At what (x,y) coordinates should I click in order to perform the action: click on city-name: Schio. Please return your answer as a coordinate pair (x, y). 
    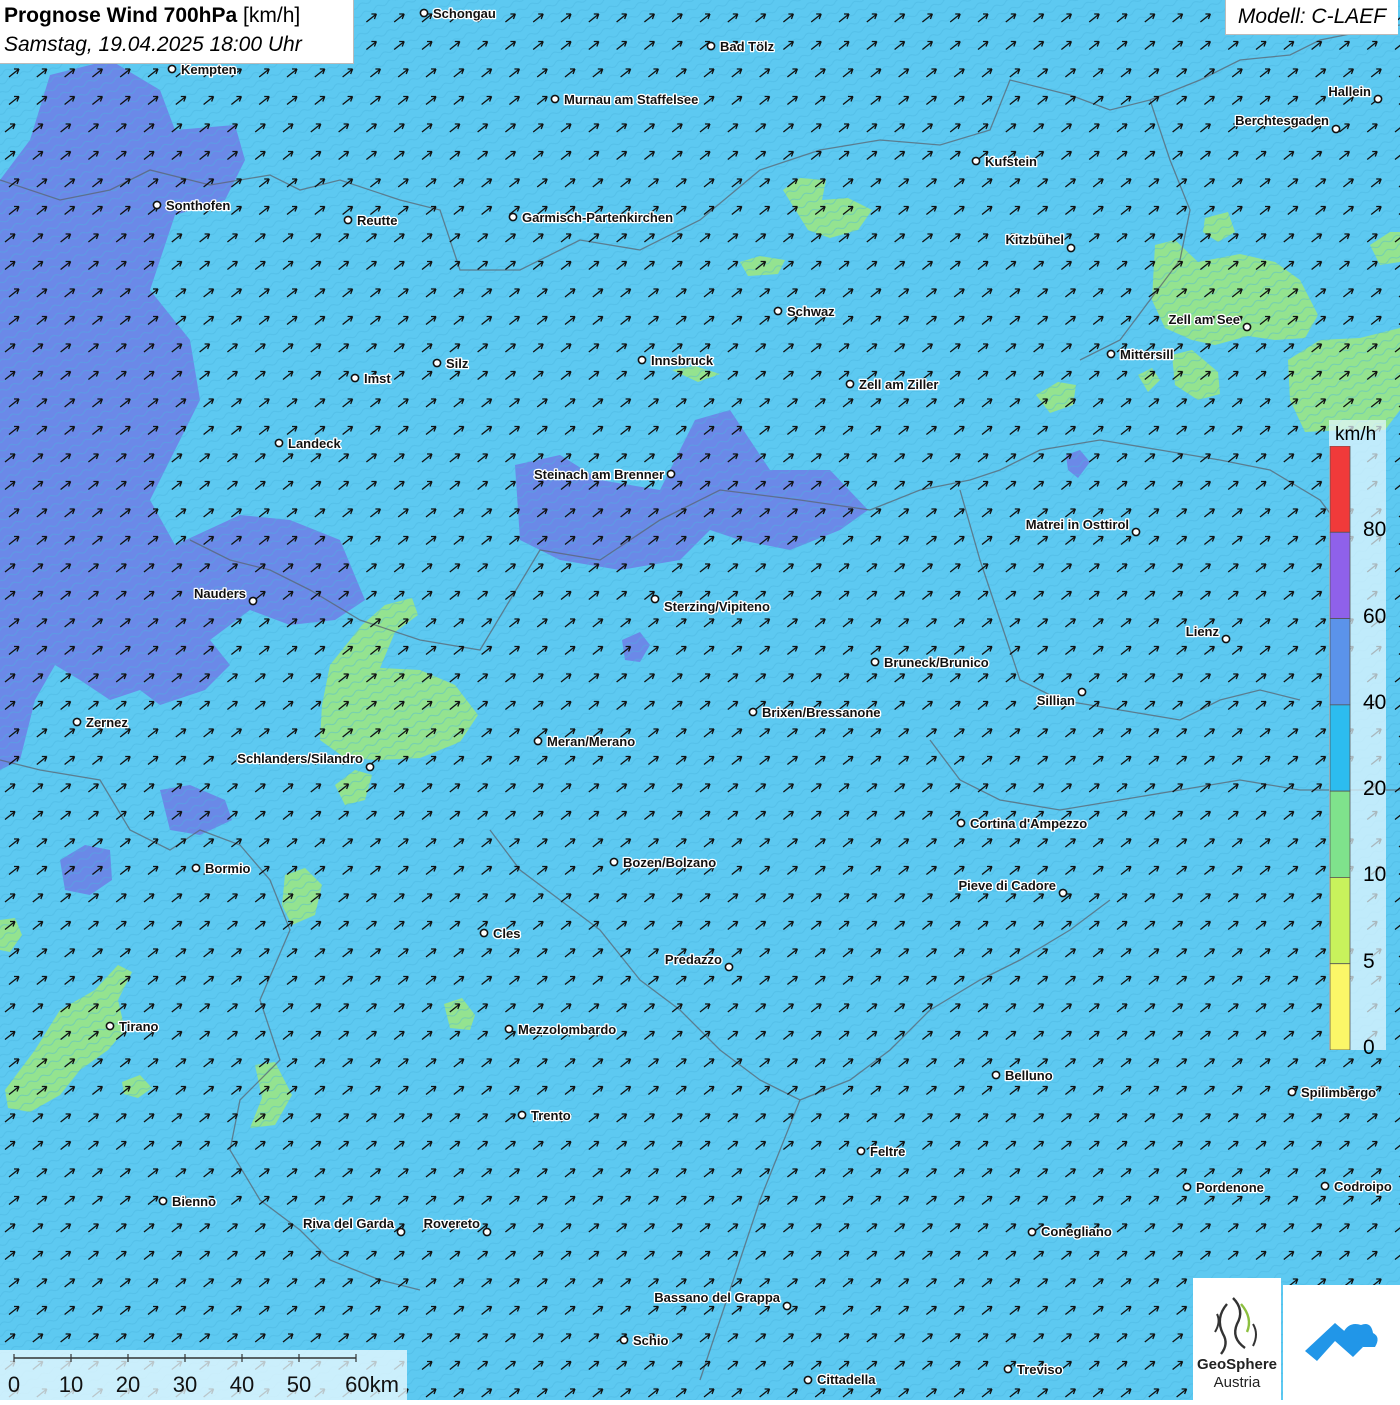
    Looking at the image, I should click on (650, 1340).